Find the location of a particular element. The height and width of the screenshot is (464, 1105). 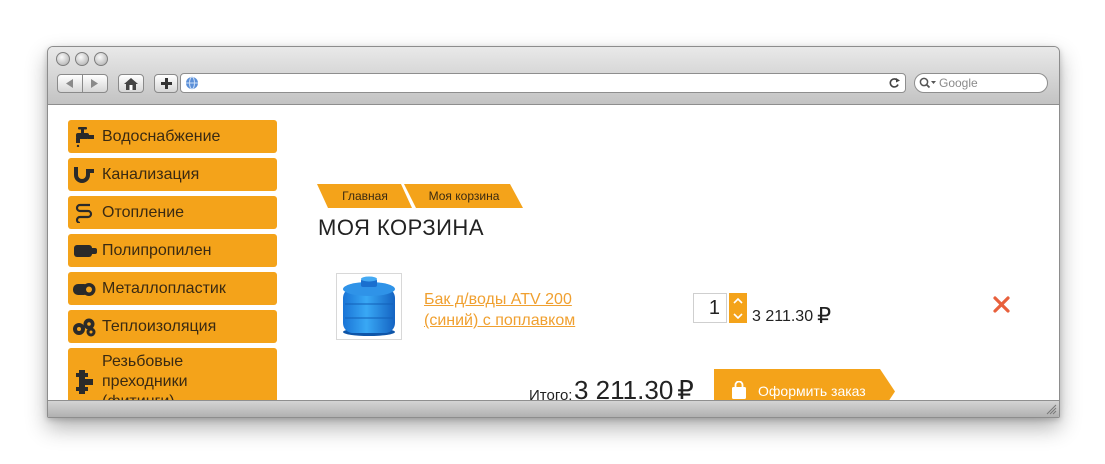

item-price-value: 3 211.30 is located at coordinates (783, 316).